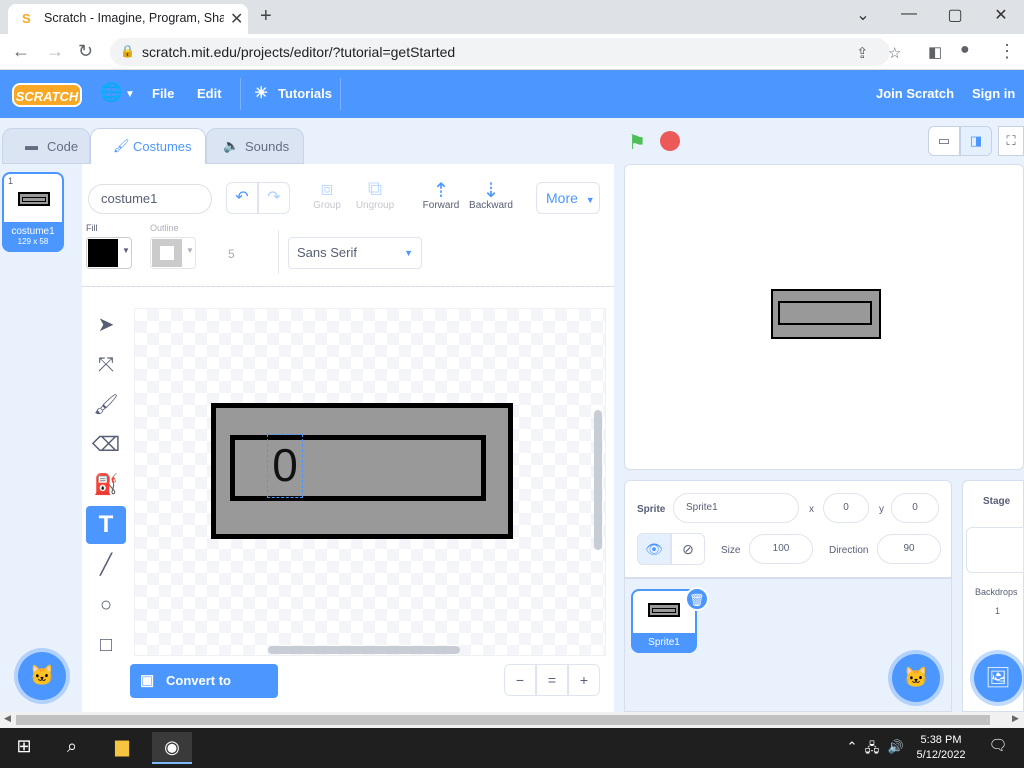 The image size is (1024, 768). I want to click on lightbulb-icon: ☀, so click(261, 93).